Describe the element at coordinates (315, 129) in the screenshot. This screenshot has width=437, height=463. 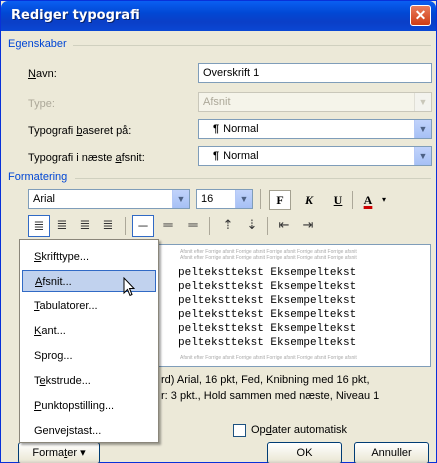
I see `based-on-select: ¶ Normal ▼` at that location.